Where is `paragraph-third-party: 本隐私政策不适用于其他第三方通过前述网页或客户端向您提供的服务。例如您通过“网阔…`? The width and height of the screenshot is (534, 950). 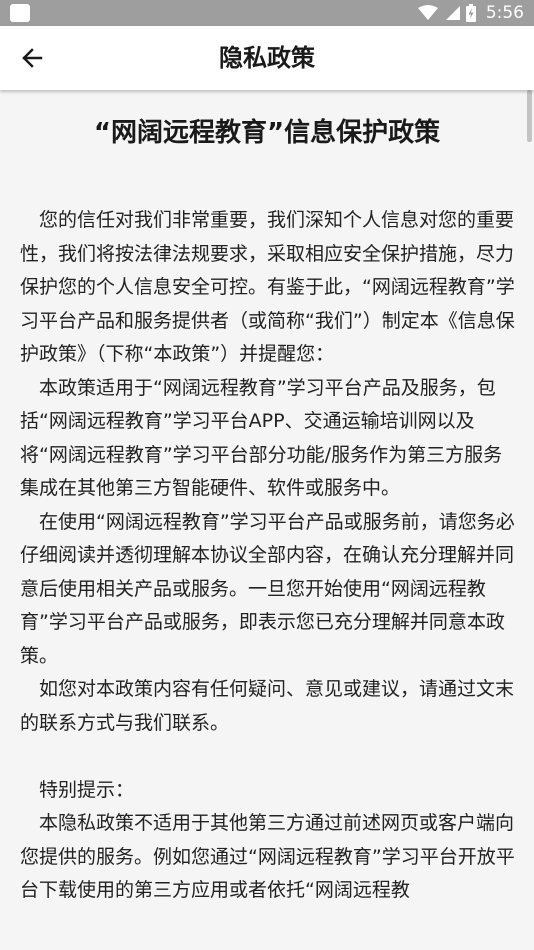 paragraph-third-party: 本隐私政策不适用于其他第三方通过前述网页或客户端向您提供的服务。例如您通过“网阔… is located at coordinates (267, 856).